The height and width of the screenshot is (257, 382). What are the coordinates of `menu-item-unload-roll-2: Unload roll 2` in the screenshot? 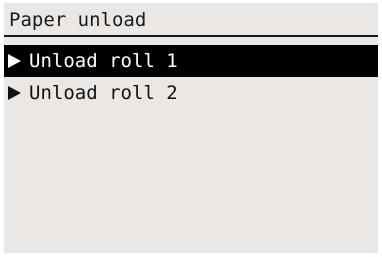 It's located at (191, 93).